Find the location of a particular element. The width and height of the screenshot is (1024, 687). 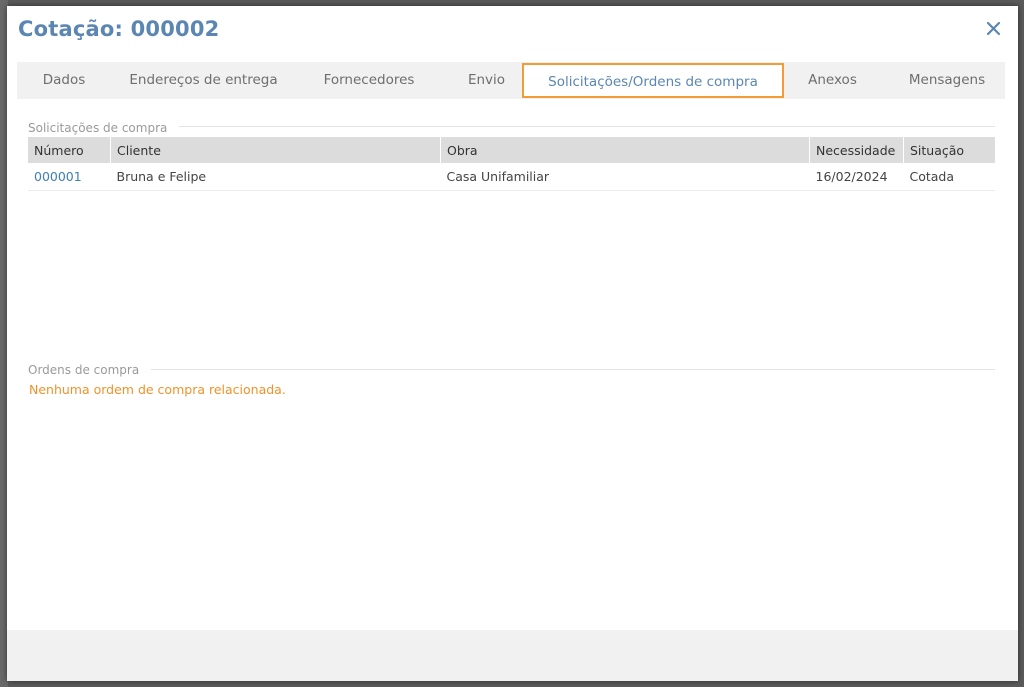

column-header-necessidade: Necessidade is located at coordinates (856, 150).